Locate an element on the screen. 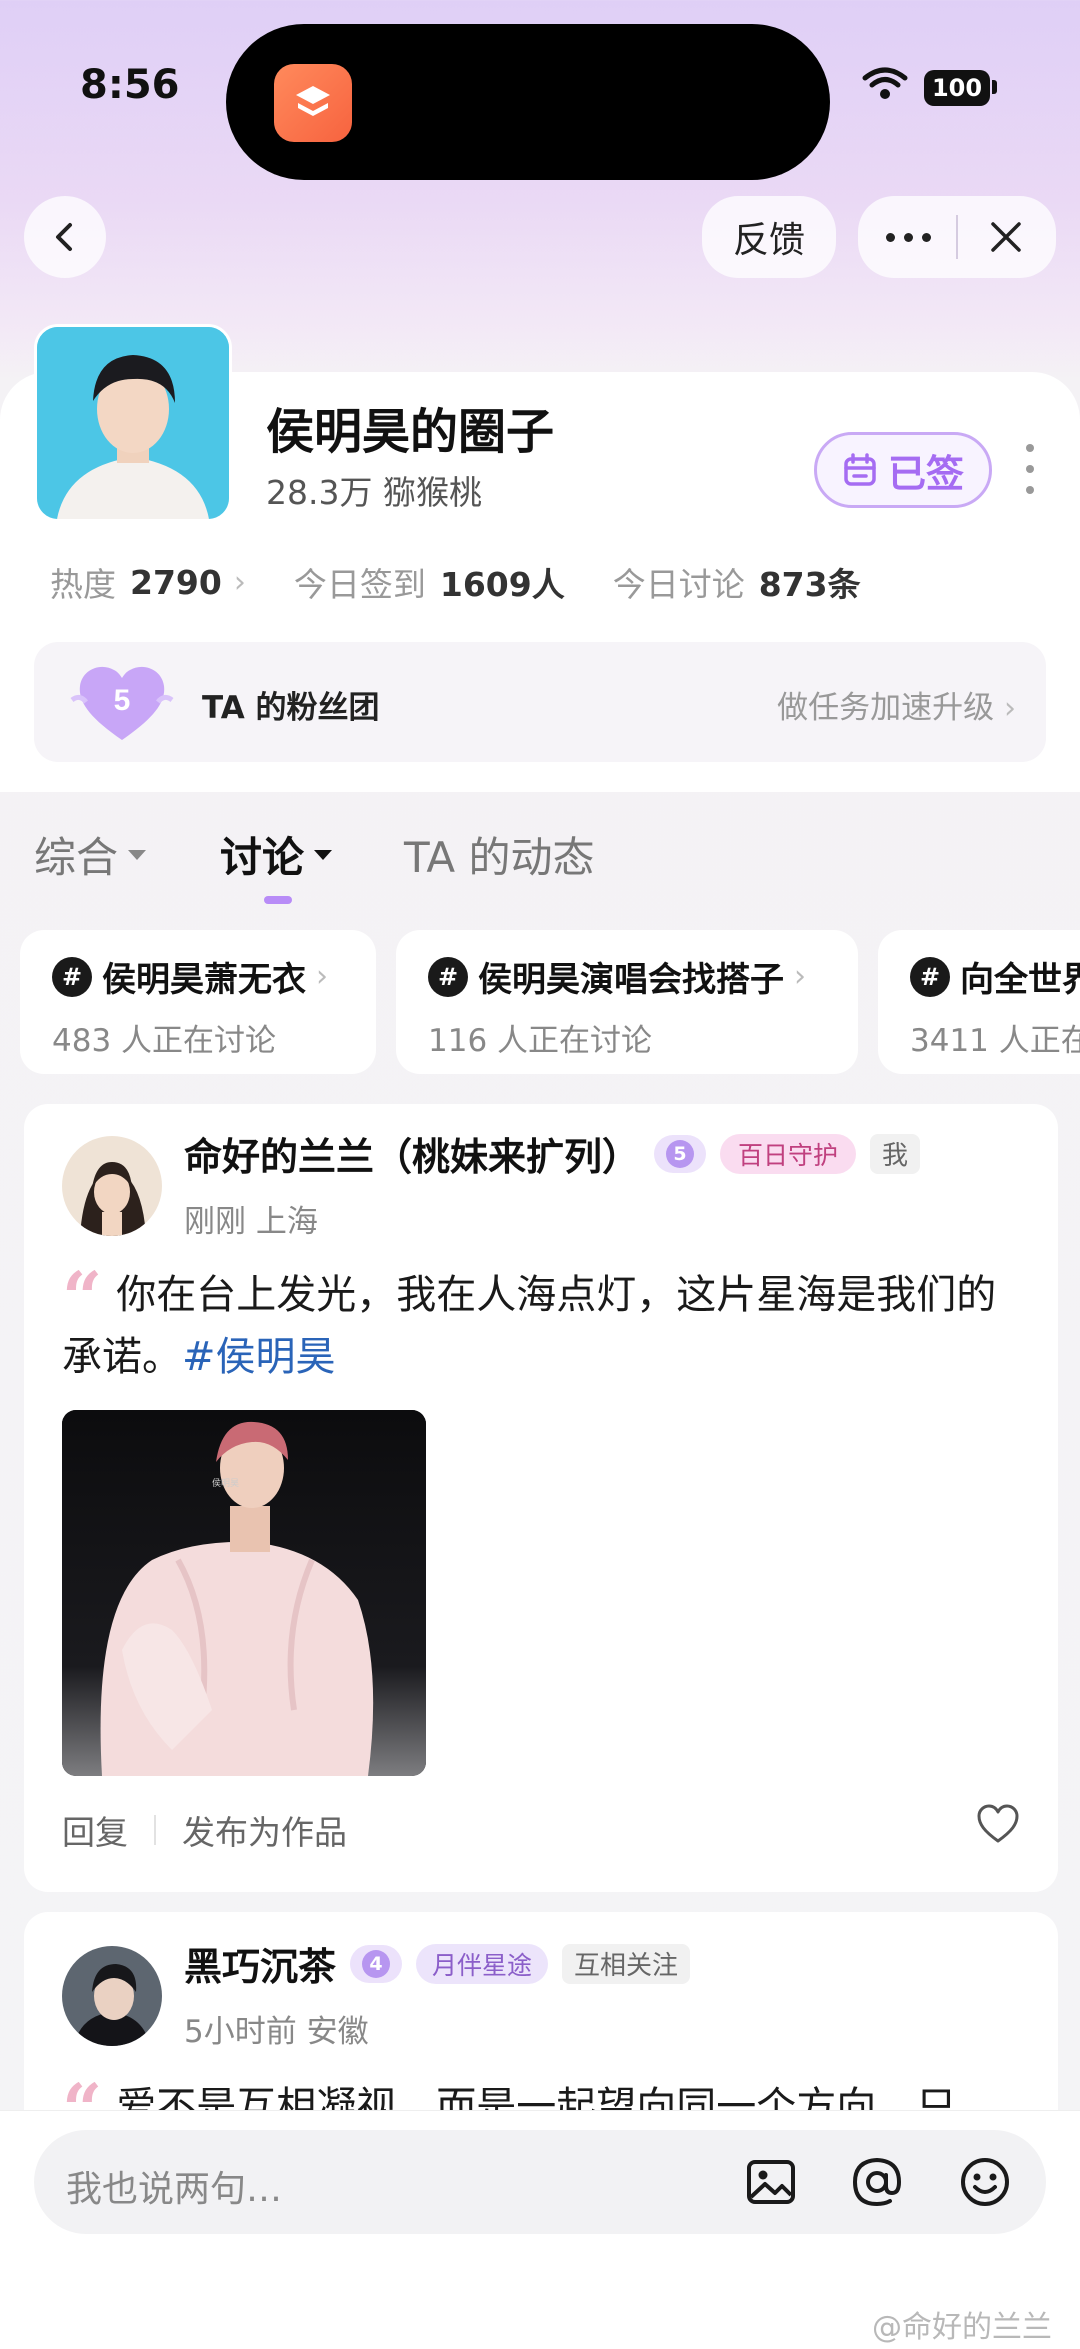 This screenshot has height=2349, width=1080. chevron-left-icon is located at coordinates (64, 237).